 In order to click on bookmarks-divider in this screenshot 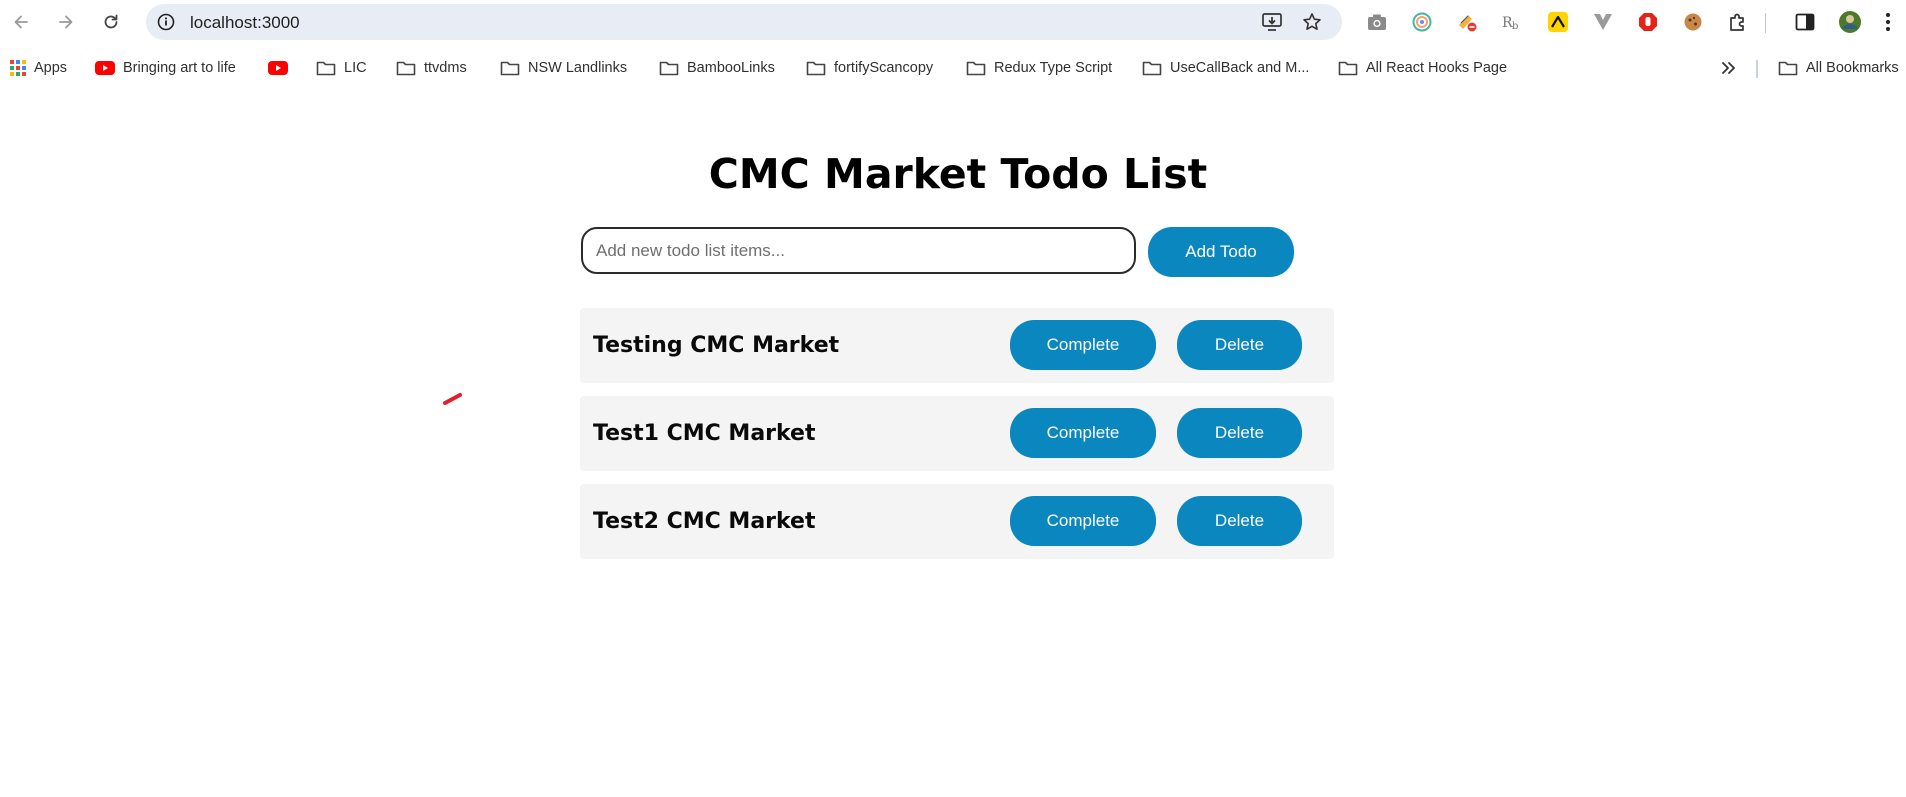, I will do `click(1757, 69)`.